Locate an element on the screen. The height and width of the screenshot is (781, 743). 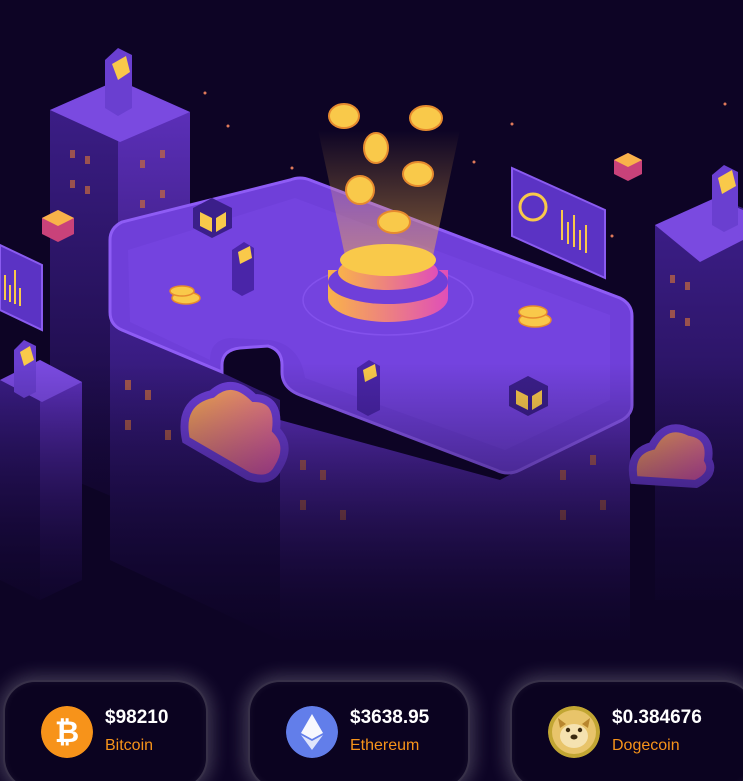
coin-info: $98210 Bitcoin is located at coordinates (136, 731).